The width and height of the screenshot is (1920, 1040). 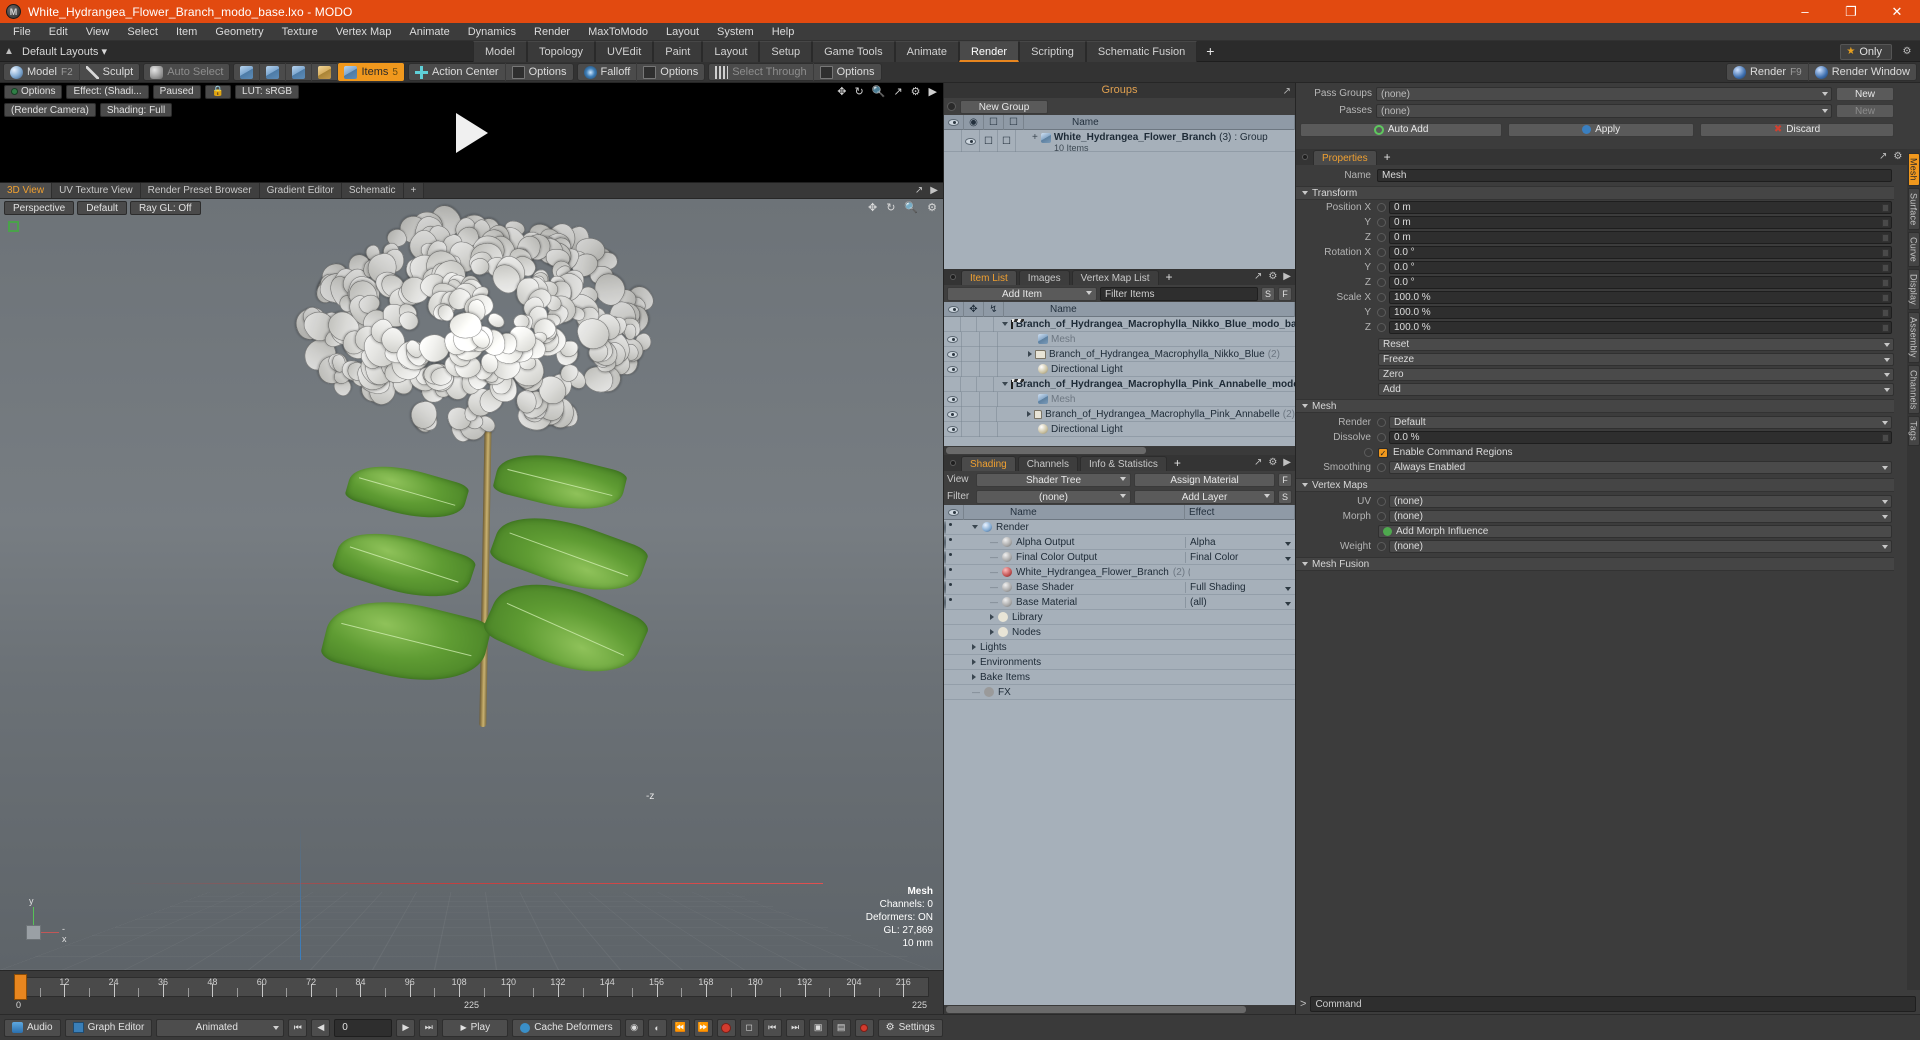 I want to click on timeline-playhead, so click(x=20, y=987).